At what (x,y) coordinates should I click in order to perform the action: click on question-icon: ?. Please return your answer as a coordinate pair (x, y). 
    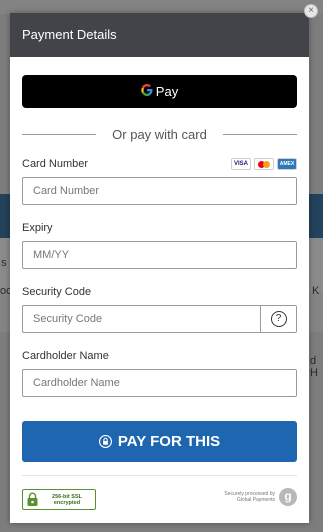
    Looking at the image, I should click on (278, 319).